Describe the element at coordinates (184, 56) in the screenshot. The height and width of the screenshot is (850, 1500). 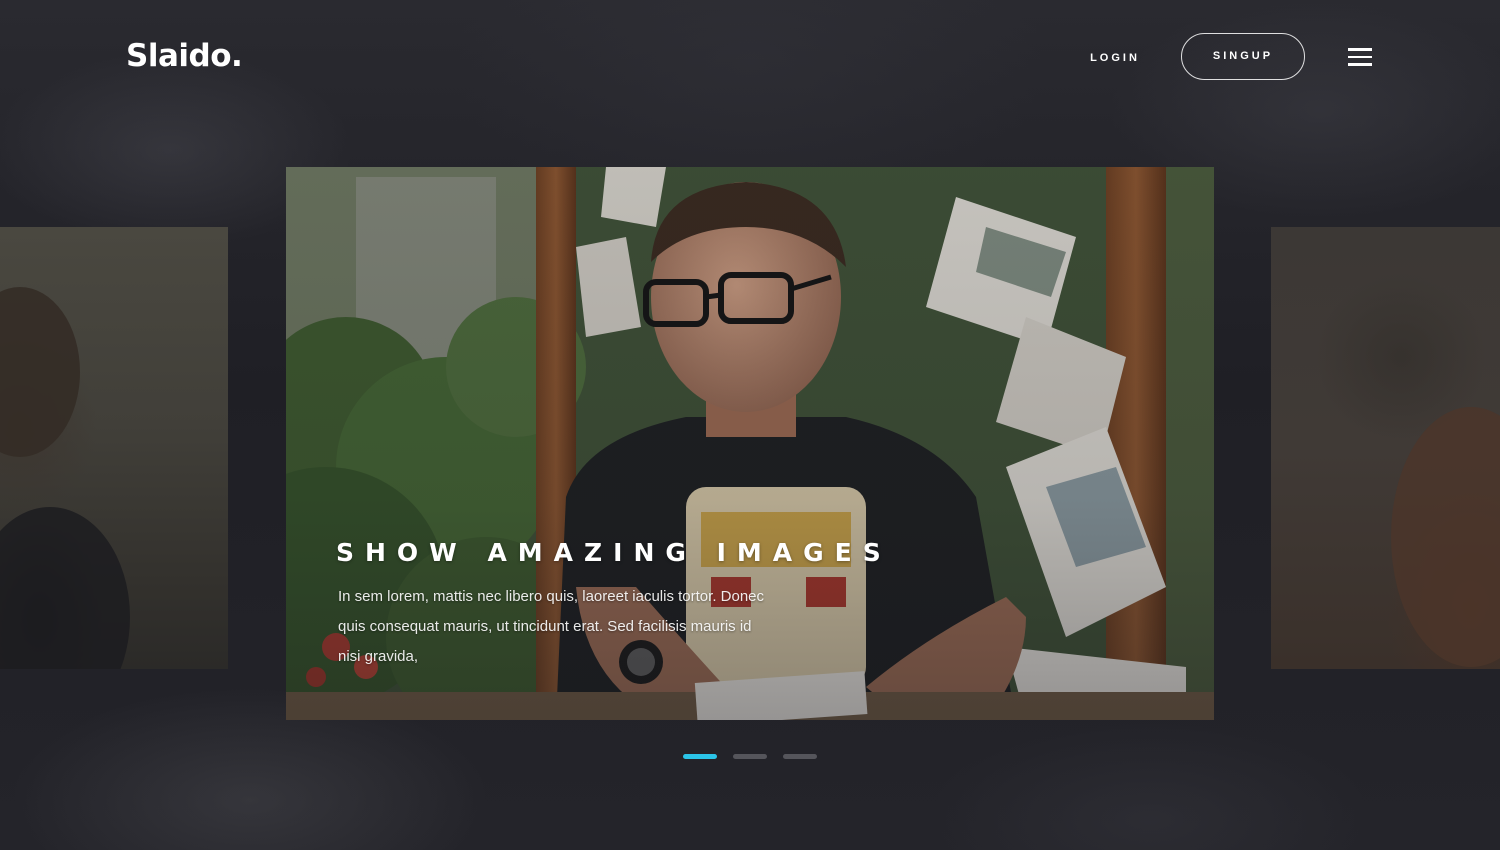
I see `logo: Slaido.` at that location.